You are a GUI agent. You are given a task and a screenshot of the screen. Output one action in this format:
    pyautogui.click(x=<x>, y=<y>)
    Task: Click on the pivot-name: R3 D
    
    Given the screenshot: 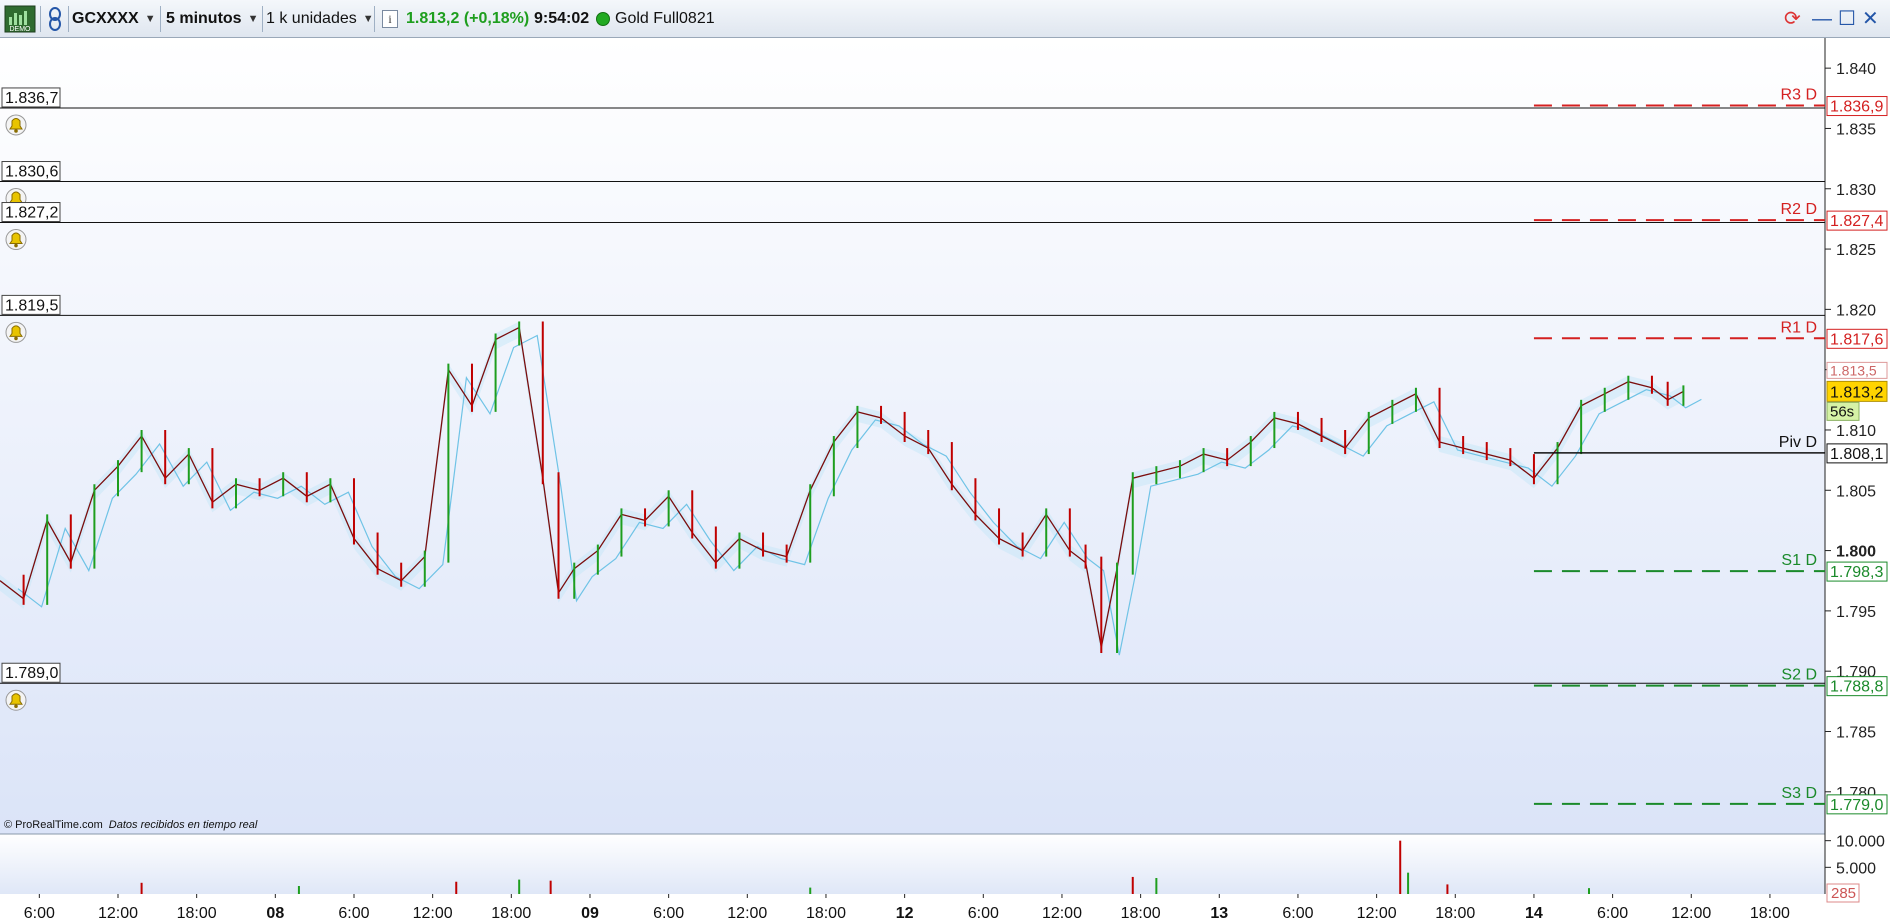 What is the action you would take?
    pyautogui.click(x=1799, y=95)
    